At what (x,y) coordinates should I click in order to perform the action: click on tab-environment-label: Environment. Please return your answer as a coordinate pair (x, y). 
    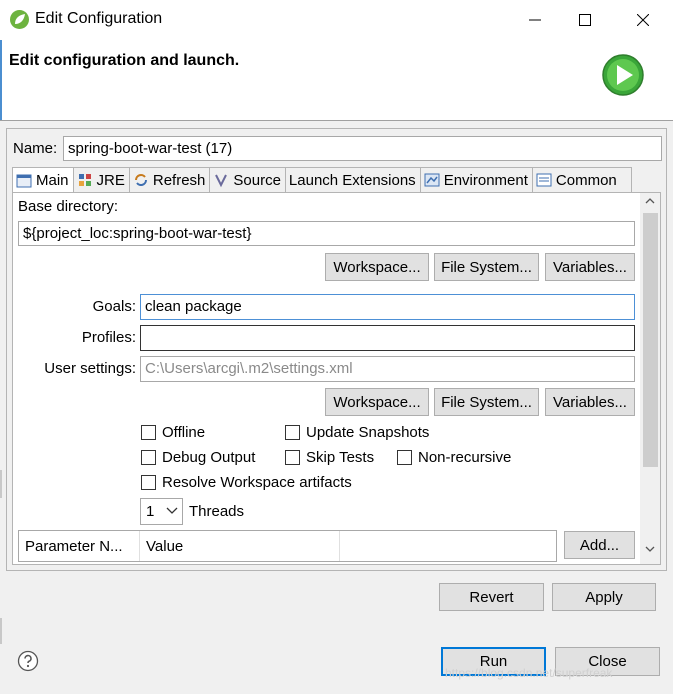
    Looking at the image, I should click on (485, 180).